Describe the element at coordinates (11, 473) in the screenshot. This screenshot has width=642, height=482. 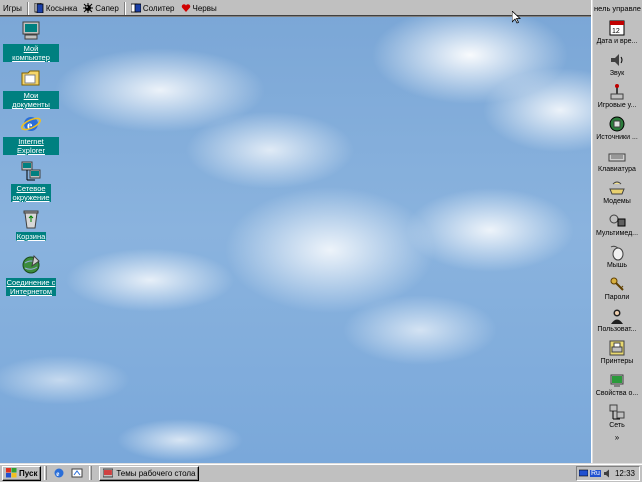
I see `windows-logo-icon` at that location.